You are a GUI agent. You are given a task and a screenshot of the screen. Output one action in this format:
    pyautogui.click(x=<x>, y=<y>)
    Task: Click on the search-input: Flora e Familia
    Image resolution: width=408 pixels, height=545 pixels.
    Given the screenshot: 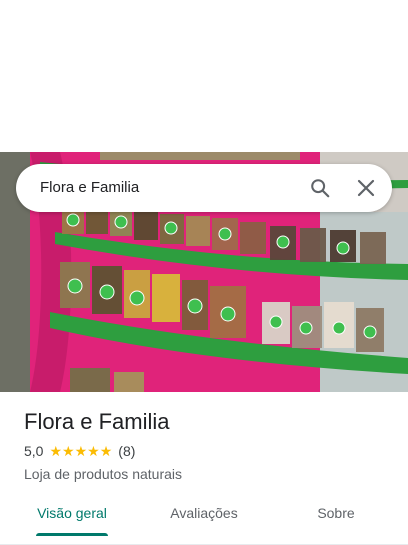 What is the action you would take?
    pyautogui.click(x=89, y=188)
    